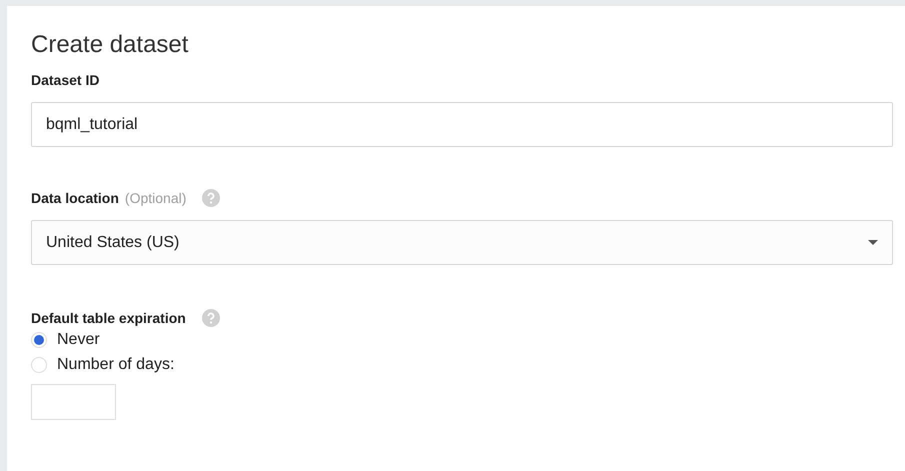 Image resolution: width=905 pixels, height=471 pixels. I want to click on radio-label: Never, so click(78, 339).